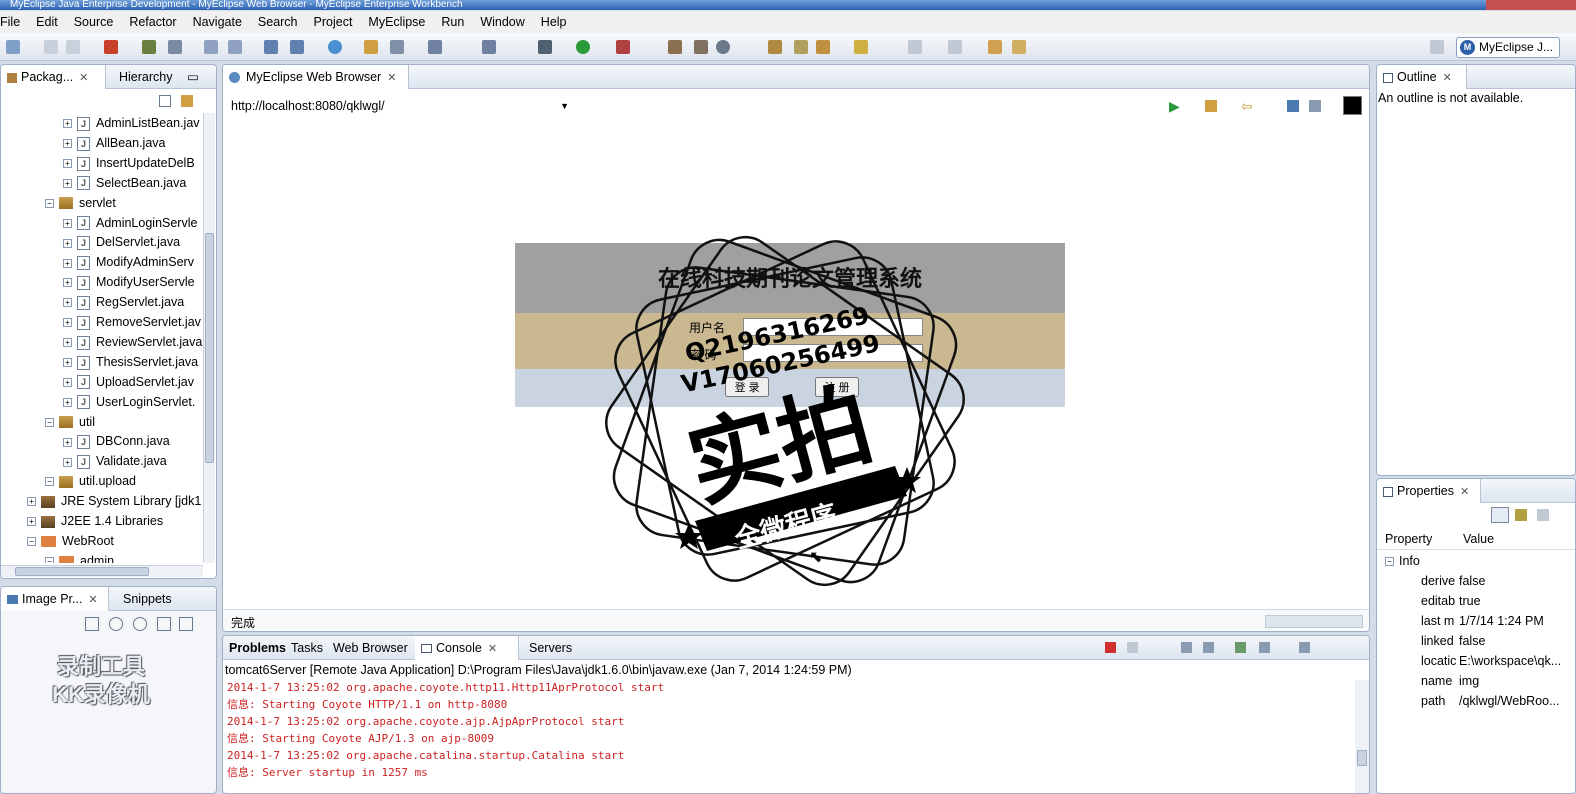  I want to click on pencil-icon, so click(397, 47).